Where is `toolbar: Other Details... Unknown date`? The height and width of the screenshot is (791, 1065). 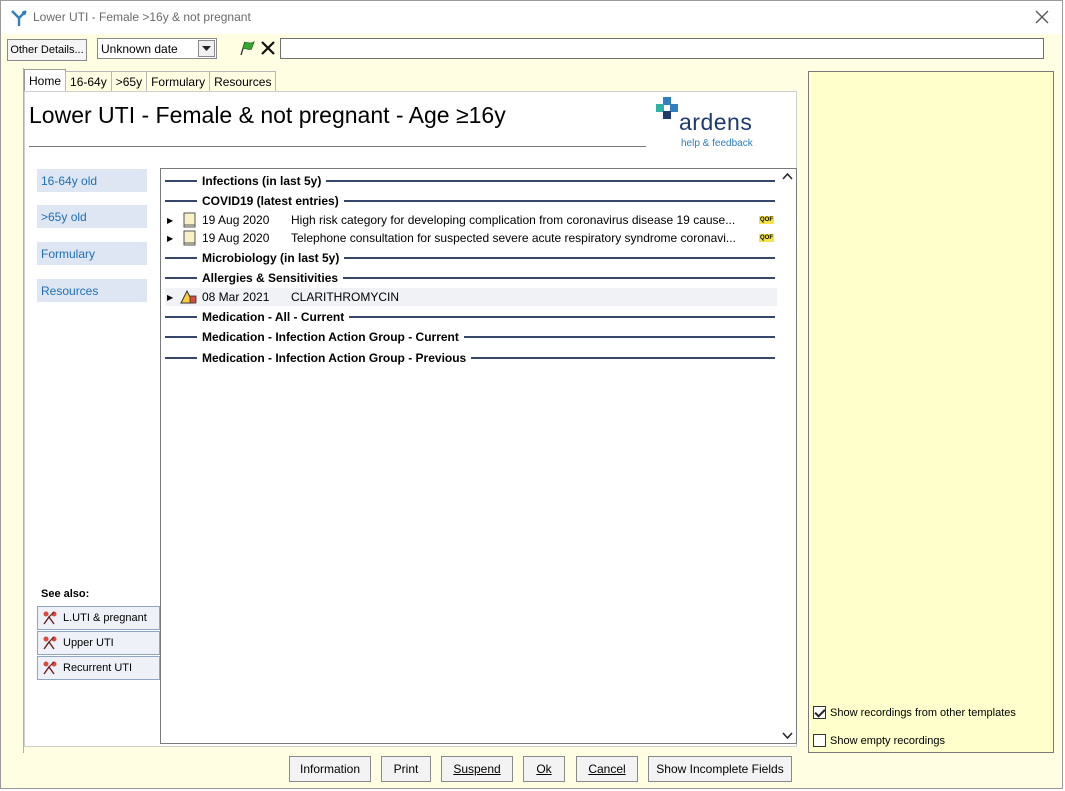
toolbar: Other Details... Unknown date is located at coordinates (531, 49).